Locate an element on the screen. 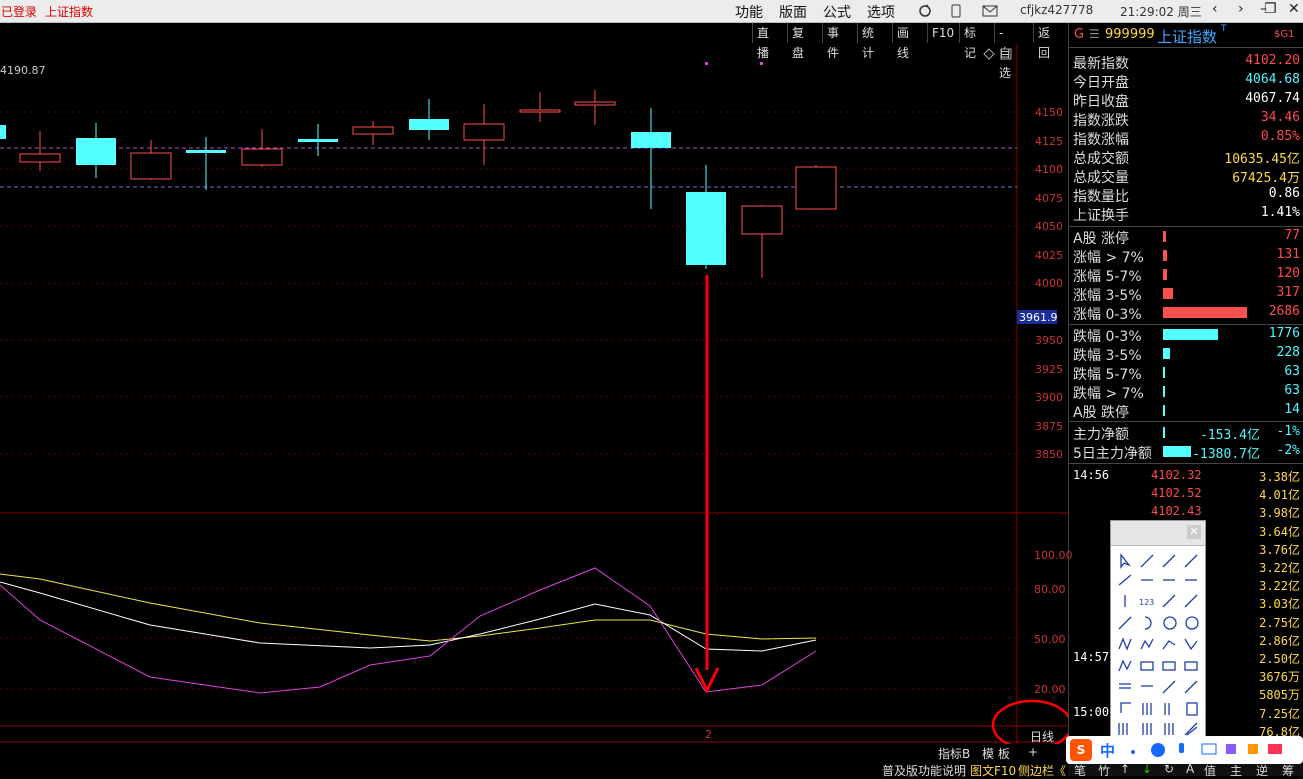 Image resolution: width=1303 pixels, height=779 pixels. osc-label: 20.00 is located at coordinates (1050, 689).